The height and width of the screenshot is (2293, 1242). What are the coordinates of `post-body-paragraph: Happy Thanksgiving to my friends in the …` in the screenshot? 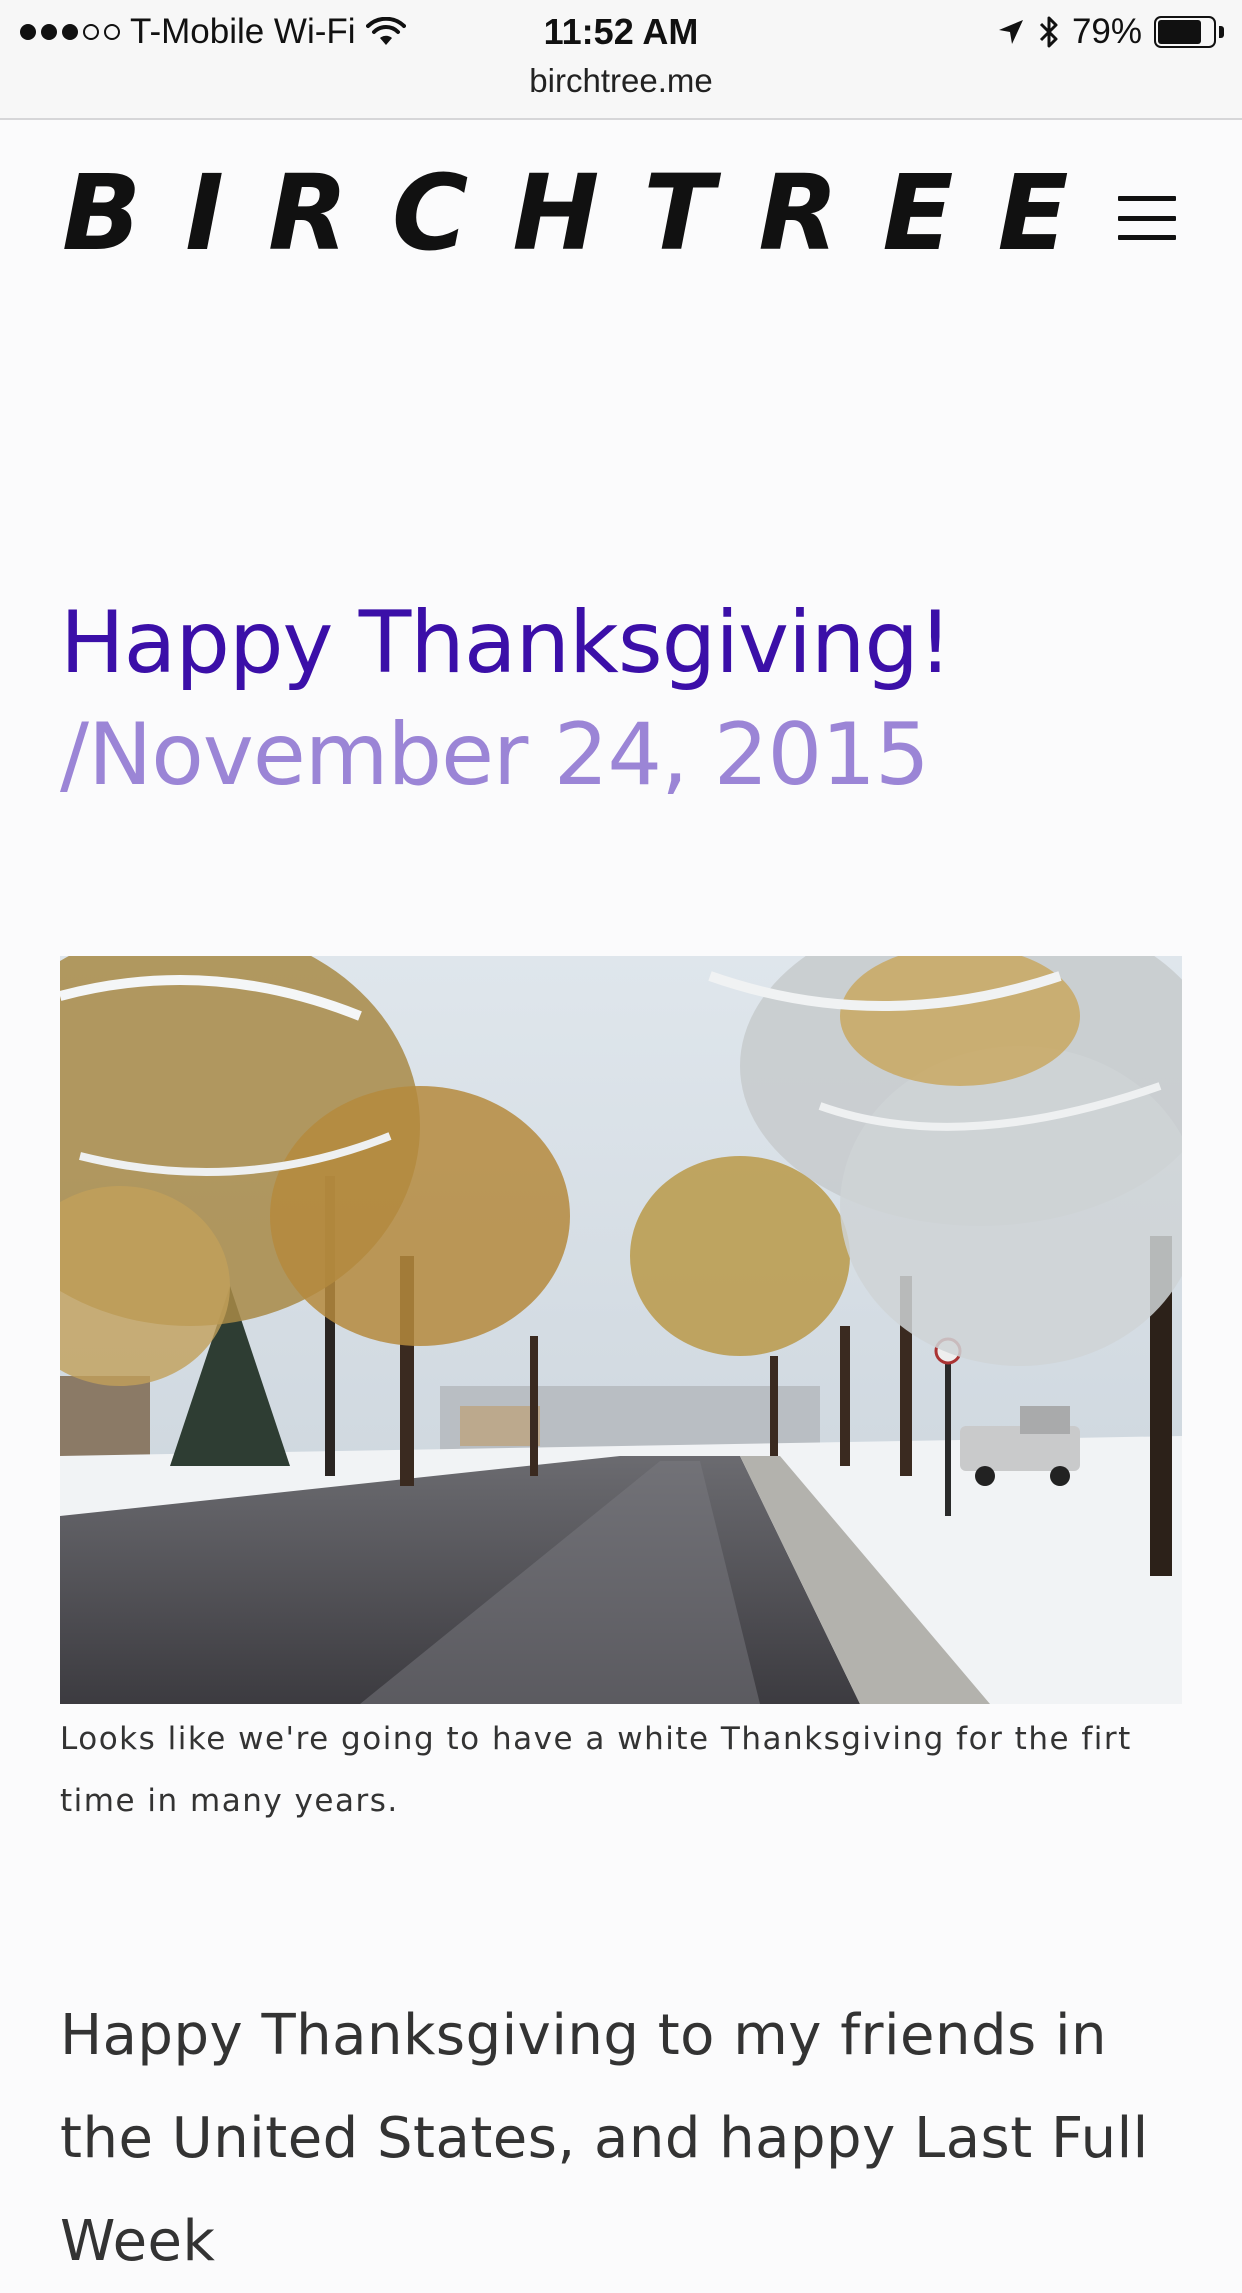 It's located at (604, 2138).